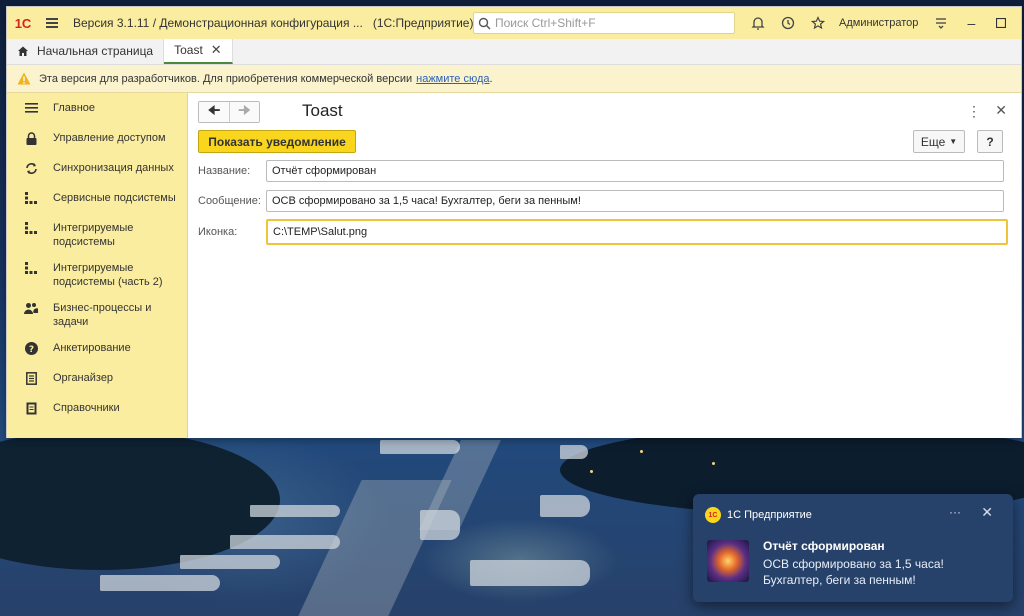 Image resolution: width=1024 pixels, height=616 pixels. I want to click on sidebar-item-business-processes: Бизнес-процессы и задачи, so click(97, 315).